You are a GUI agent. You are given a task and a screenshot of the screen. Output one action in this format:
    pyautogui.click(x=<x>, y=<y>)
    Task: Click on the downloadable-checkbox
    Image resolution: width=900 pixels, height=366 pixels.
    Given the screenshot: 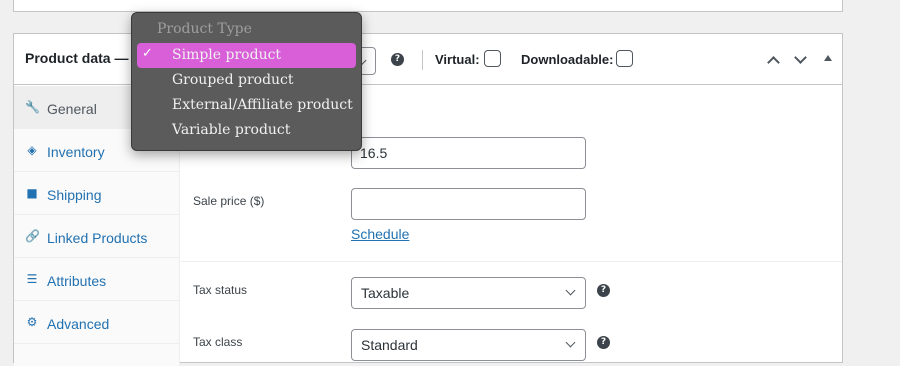 What is the action you would take?
    pyautogui.click(x=624, y=58)
    